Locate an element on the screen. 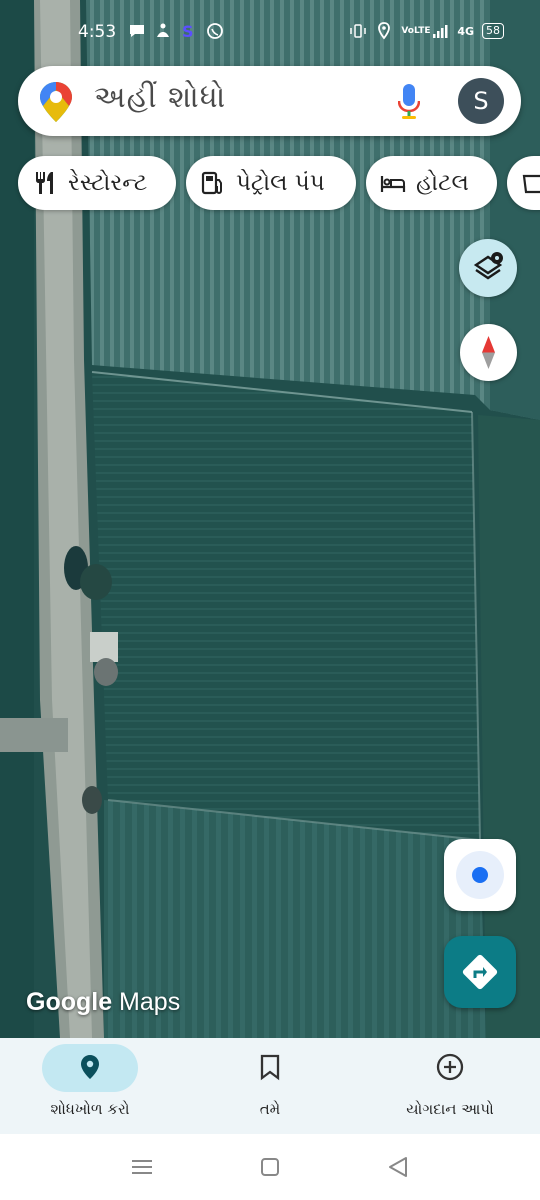 The height and width of the screenshot is (1200, 540). my-location-dot is located at coordinates (480, 875).